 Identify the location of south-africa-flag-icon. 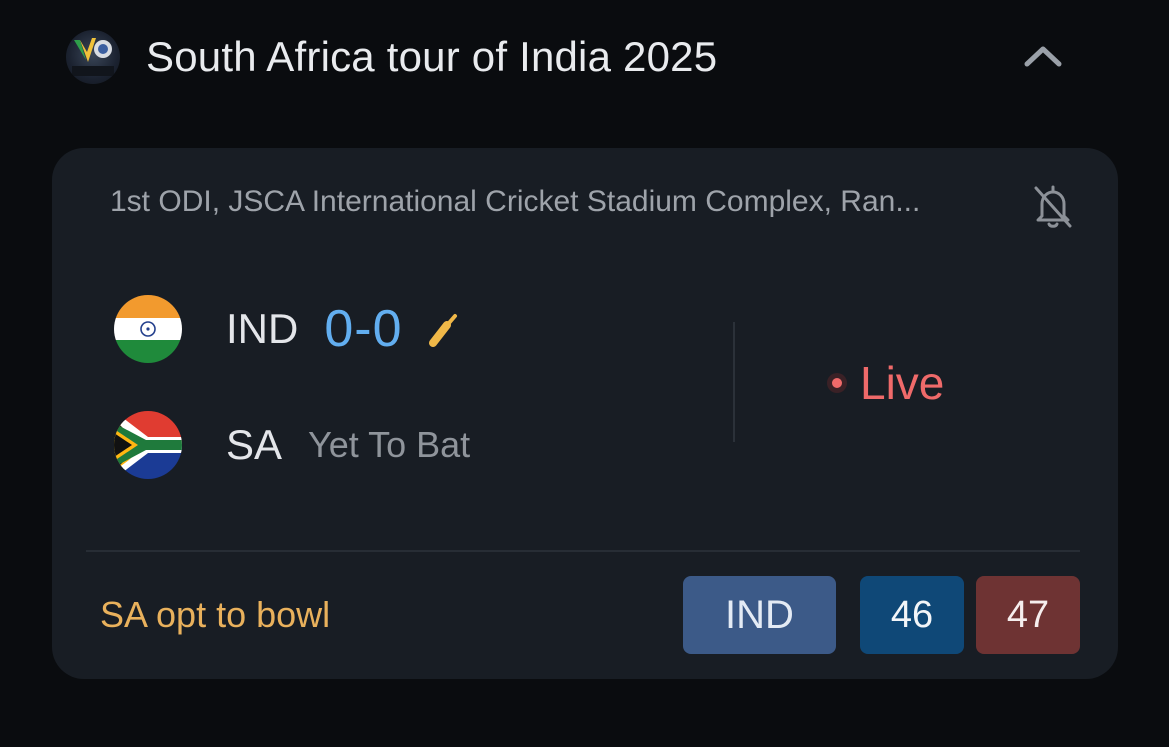
(148, 445).